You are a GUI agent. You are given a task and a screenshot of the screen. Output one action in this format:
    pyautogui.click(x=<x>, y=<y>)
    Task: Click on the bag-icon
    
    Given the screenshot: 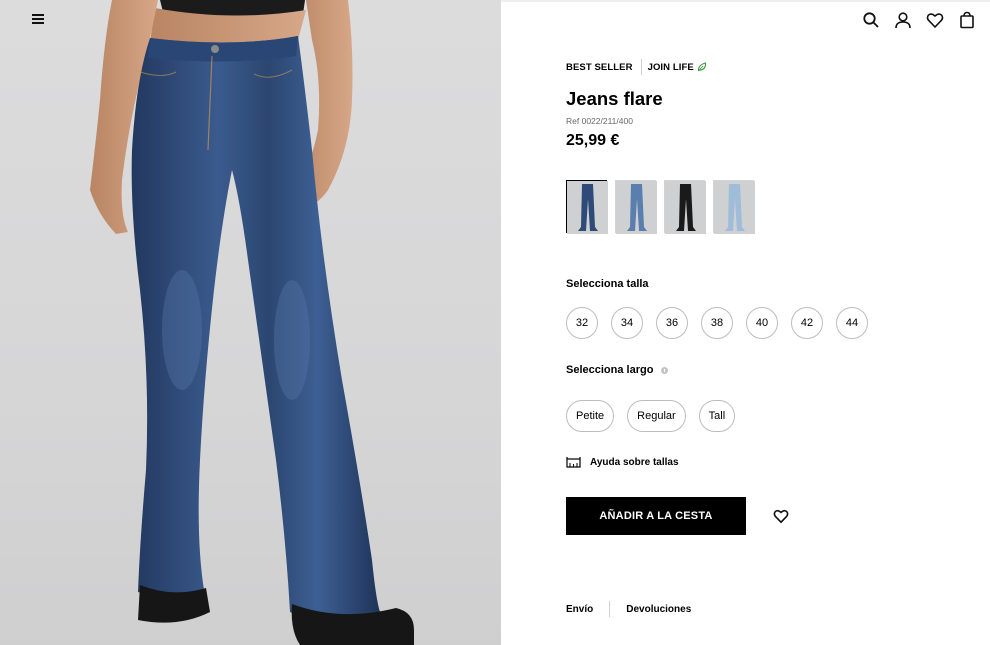 What is the action you would take?
    pyautogui.click(x=967, y=20)
    